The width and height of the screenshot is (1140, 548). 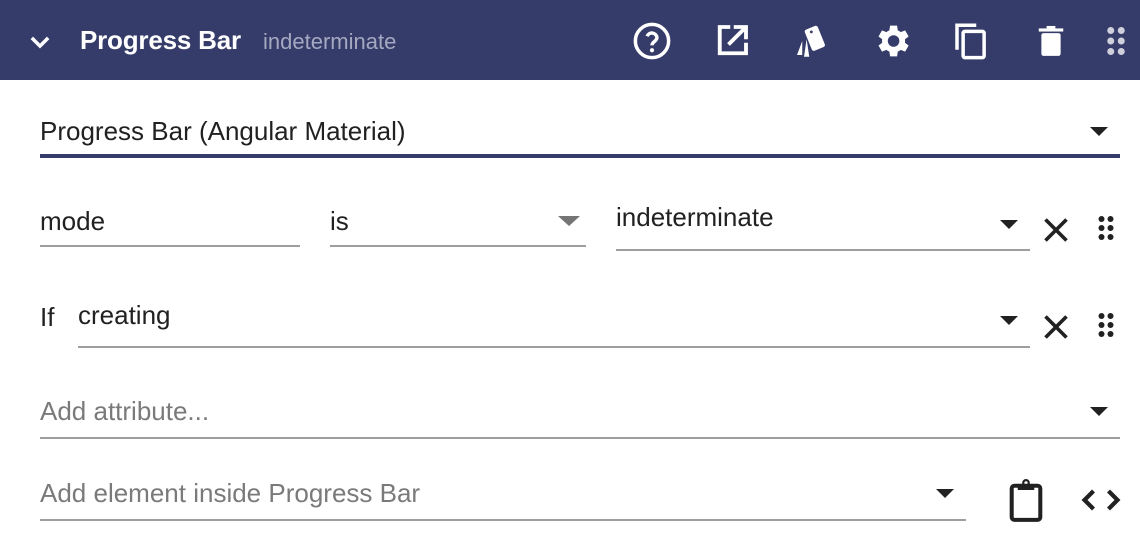 What do you see at coordinates (124, 315) in the screenshot?
I see `condition-value: creating` at bounding box center [124, 315].